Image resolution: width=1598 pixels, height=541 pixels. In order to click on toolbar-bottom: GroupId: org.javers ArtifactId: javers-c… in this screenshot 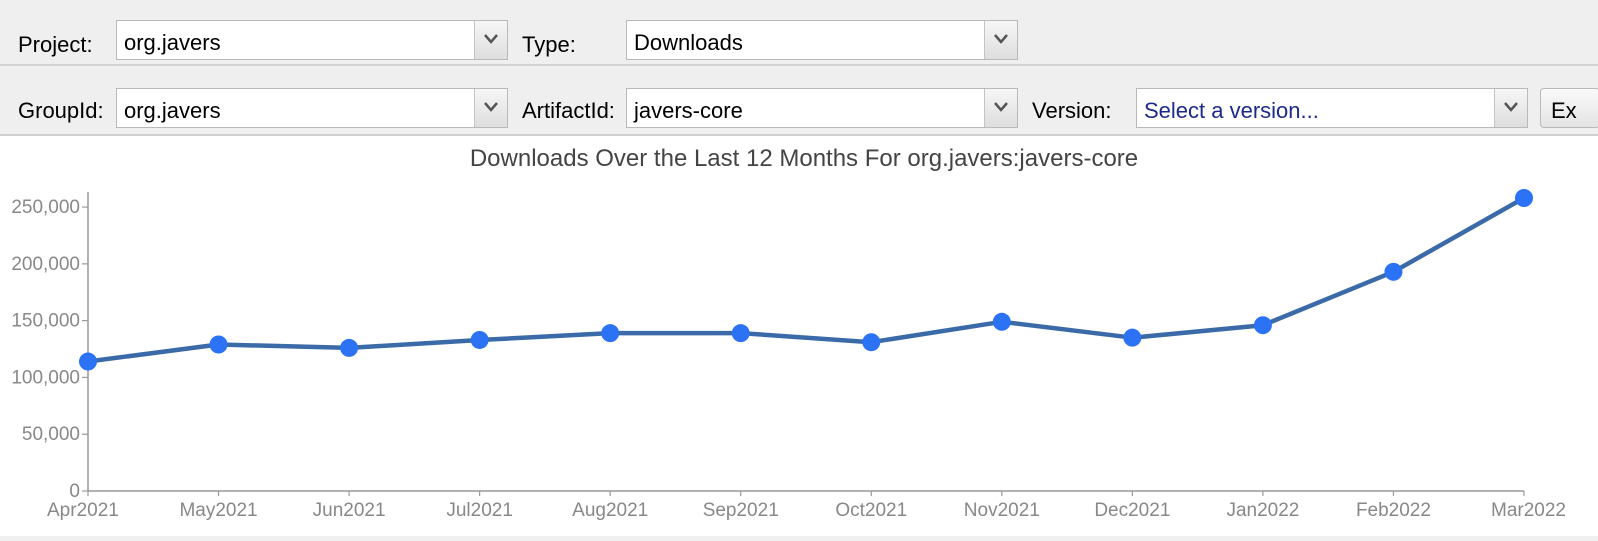, I will do `click(799, 100)`.